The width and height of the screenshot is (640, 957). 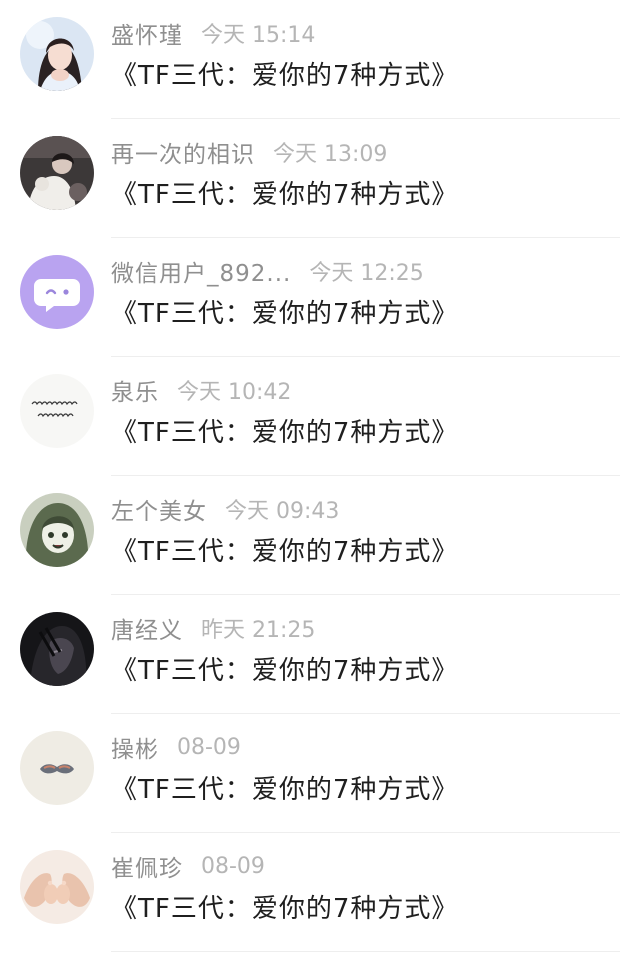 I want to click on comment-meta: 左个美女 今天 09:43, so click(x=225, y=509).